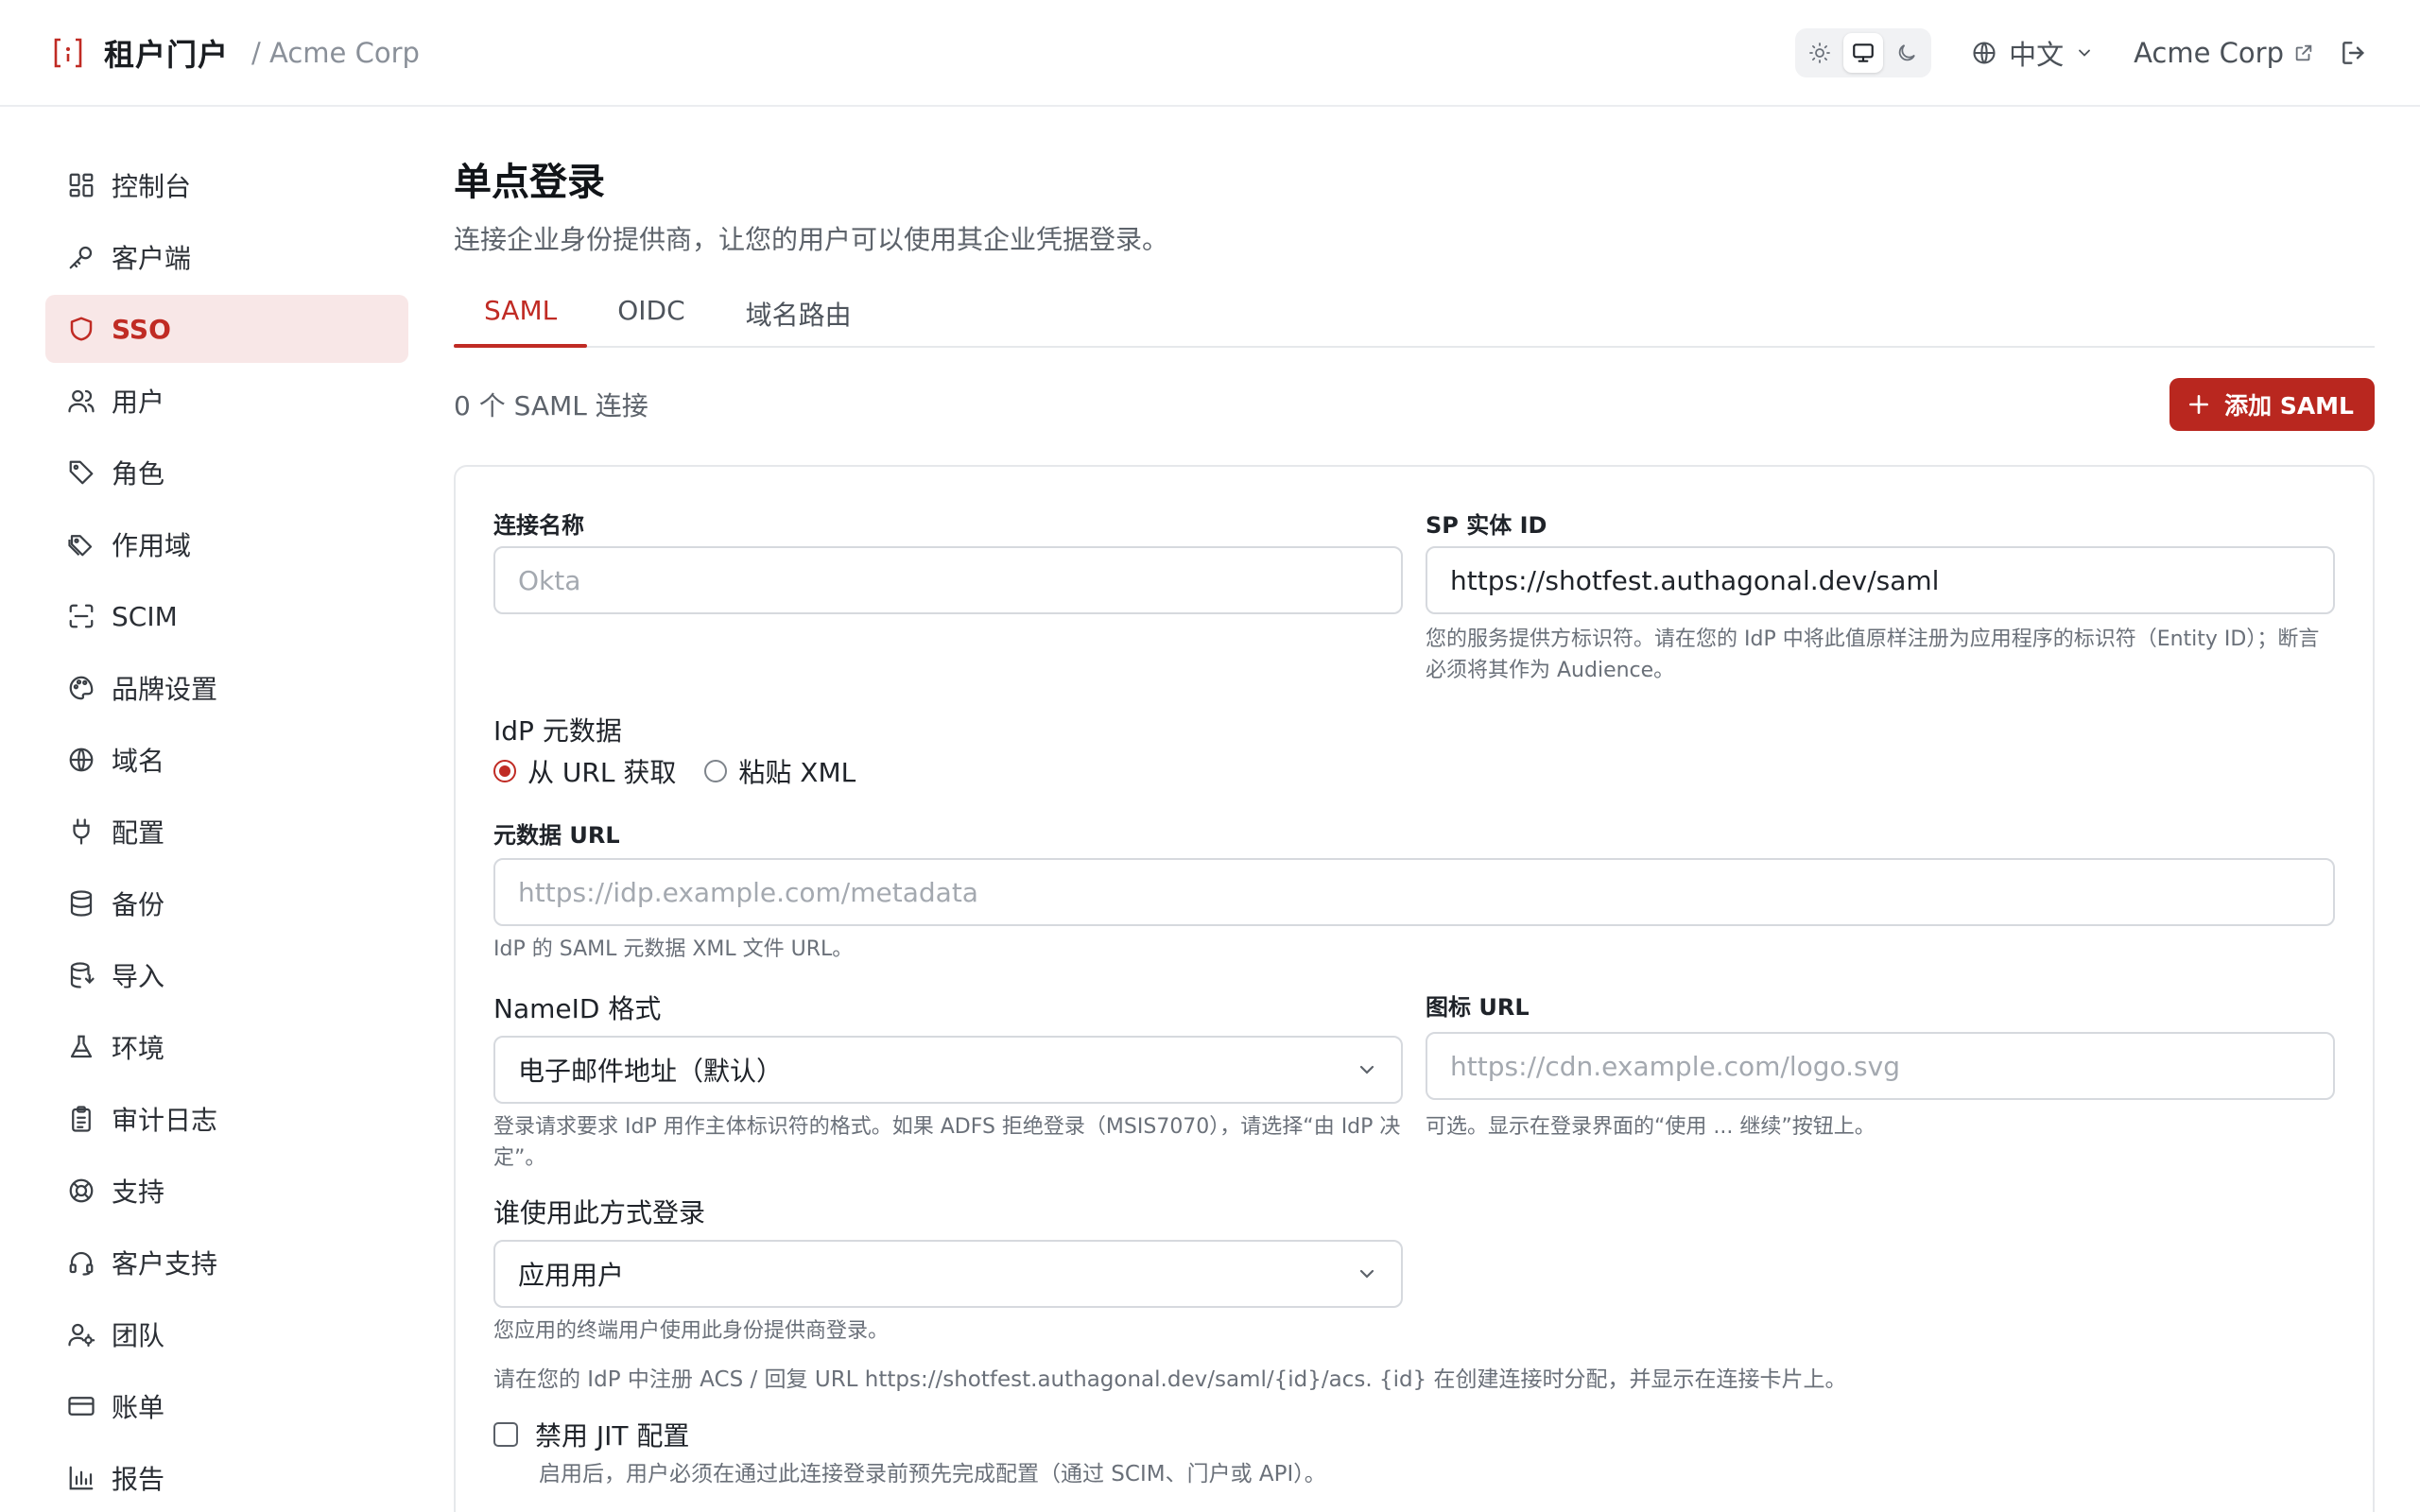 The image size is (2420, 1512). I want to click on key-icon, so click(81, 257).